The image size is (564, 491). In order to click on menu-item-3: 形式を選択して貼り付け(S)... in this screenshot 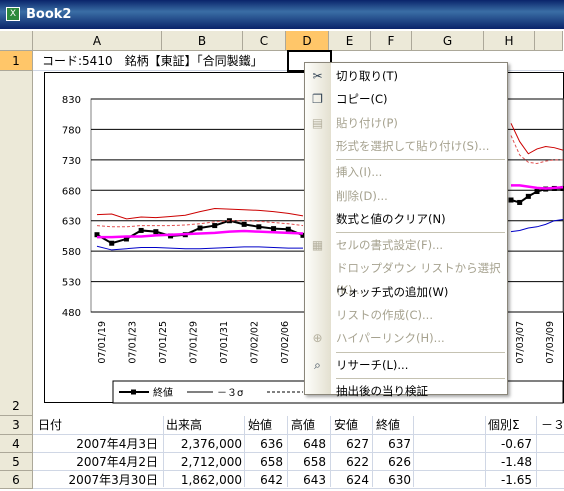, I will do `click(406, 146)`.